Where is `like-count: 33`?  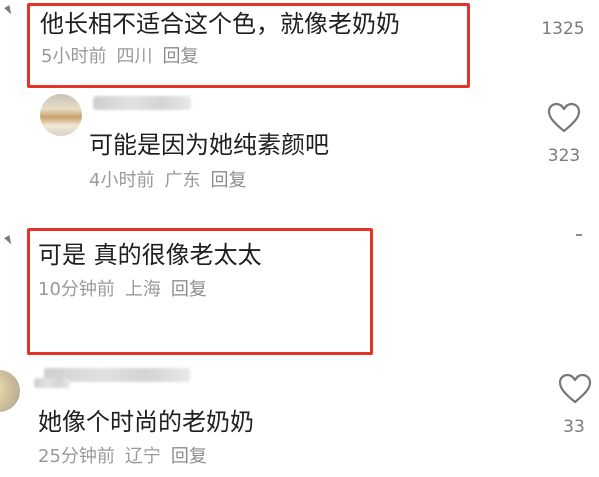 like-count: 33 is located at coordinates (574, 427).